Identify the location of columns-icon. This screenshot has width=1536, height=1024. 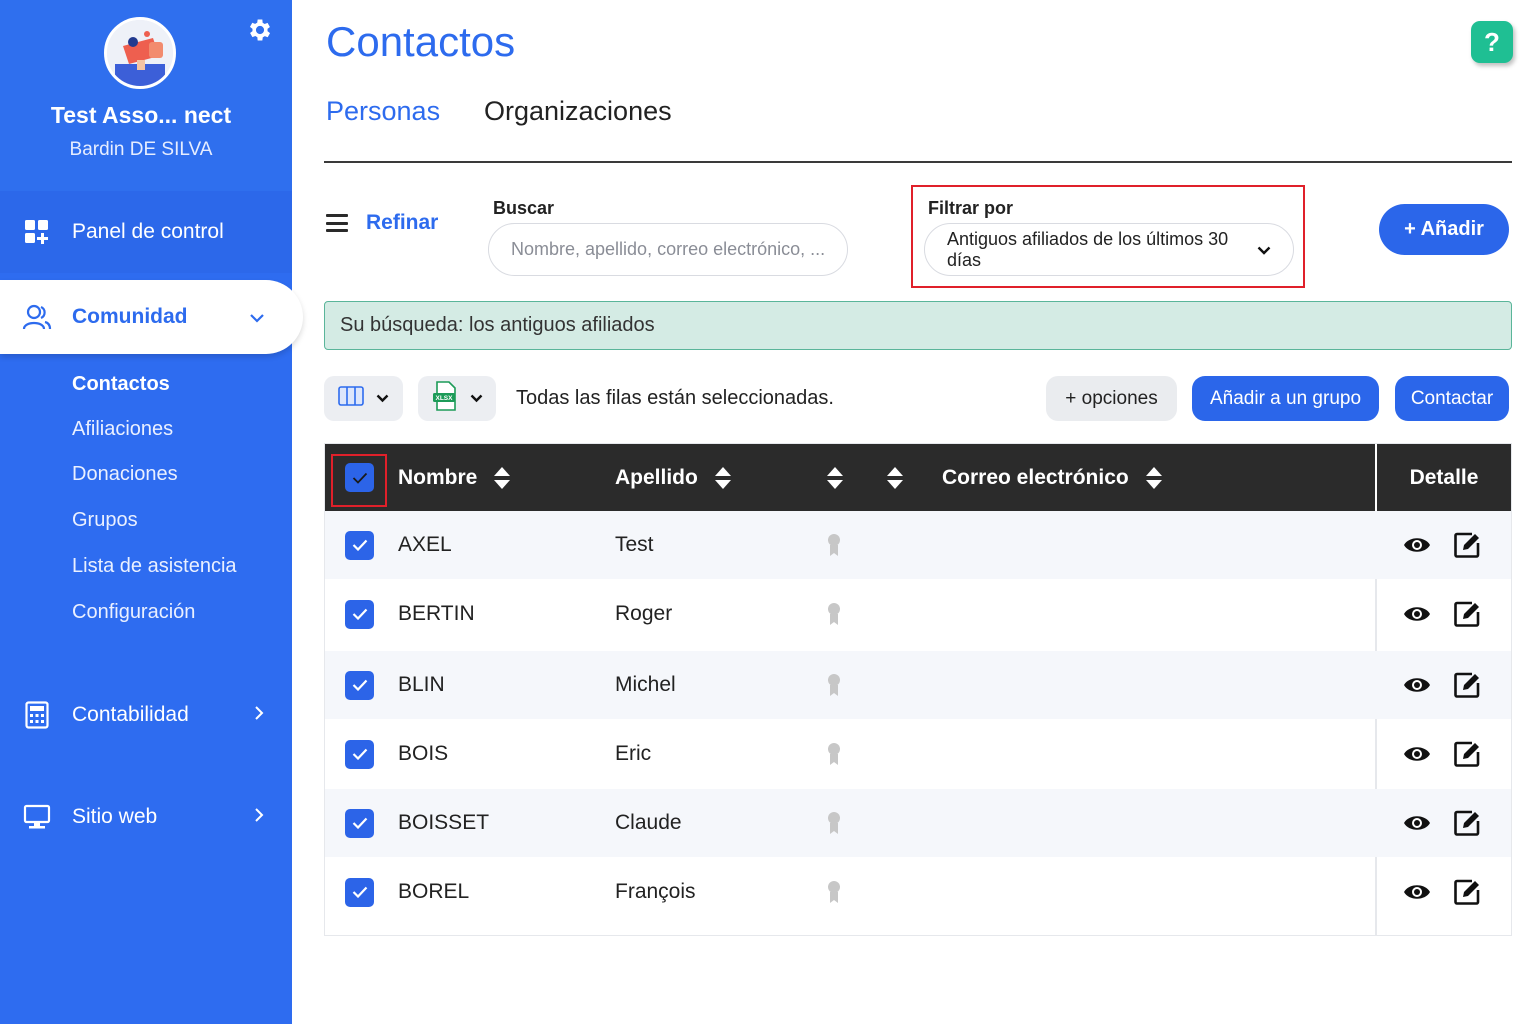
(351, 398).